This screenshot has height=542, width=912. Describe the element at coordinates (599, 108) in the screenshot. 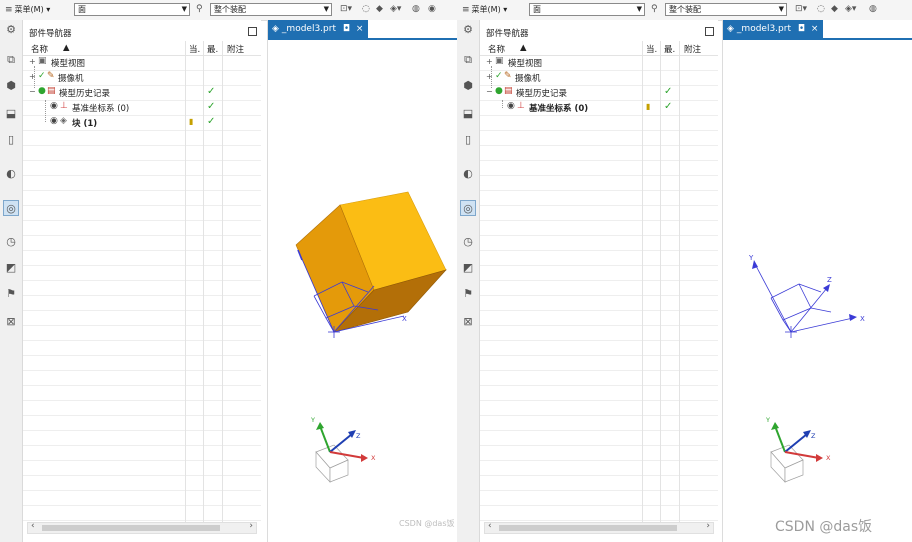

I see `tree-node-datum-csys: ◉ ⊥ 基准坐标系 (0) ▮ ✓` at that location.